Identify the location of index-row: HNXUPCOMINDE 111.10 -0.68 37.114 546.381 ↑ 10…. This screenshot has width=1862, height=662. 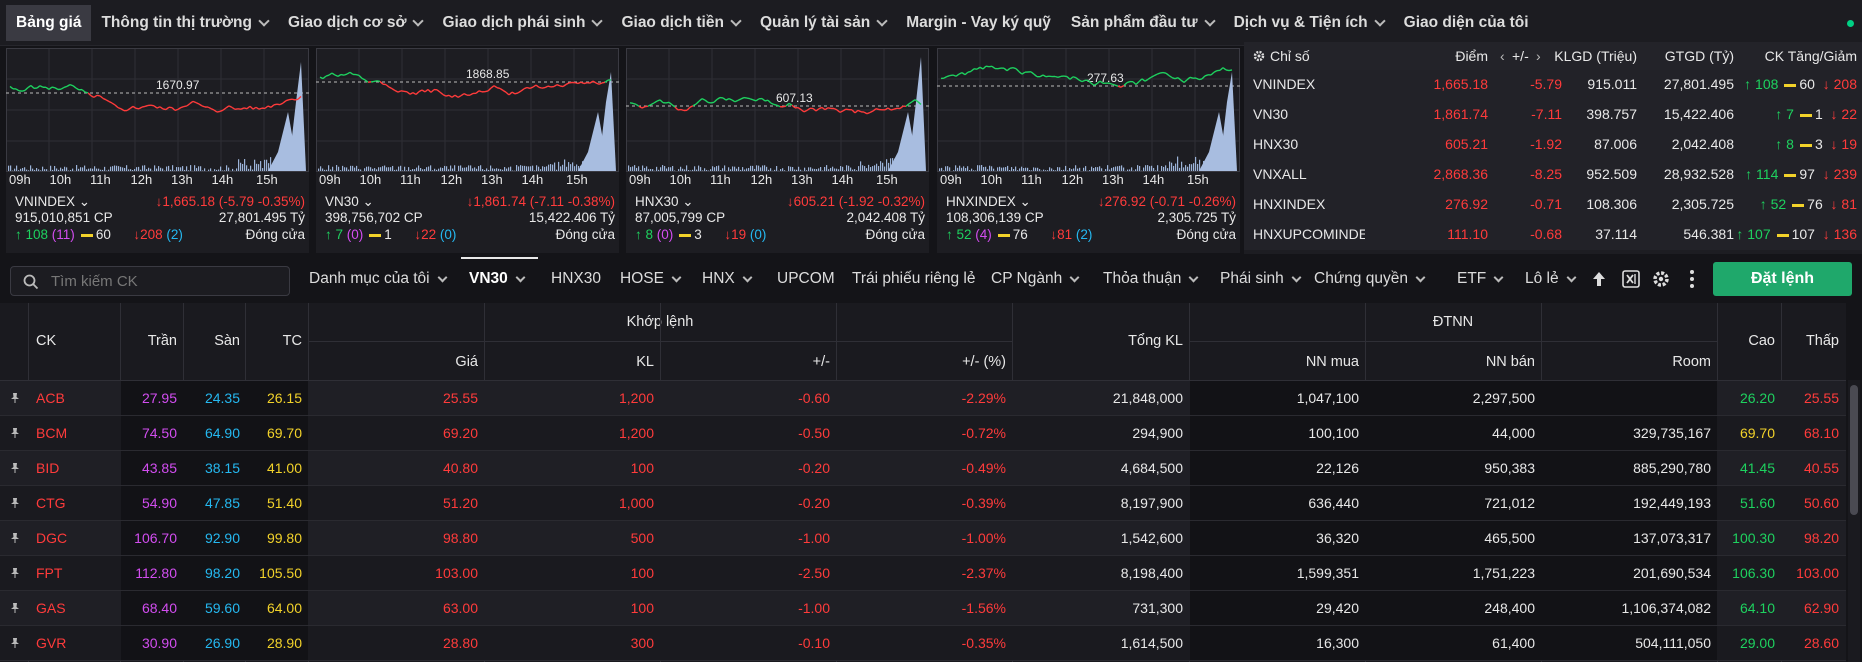
(1553, 235).